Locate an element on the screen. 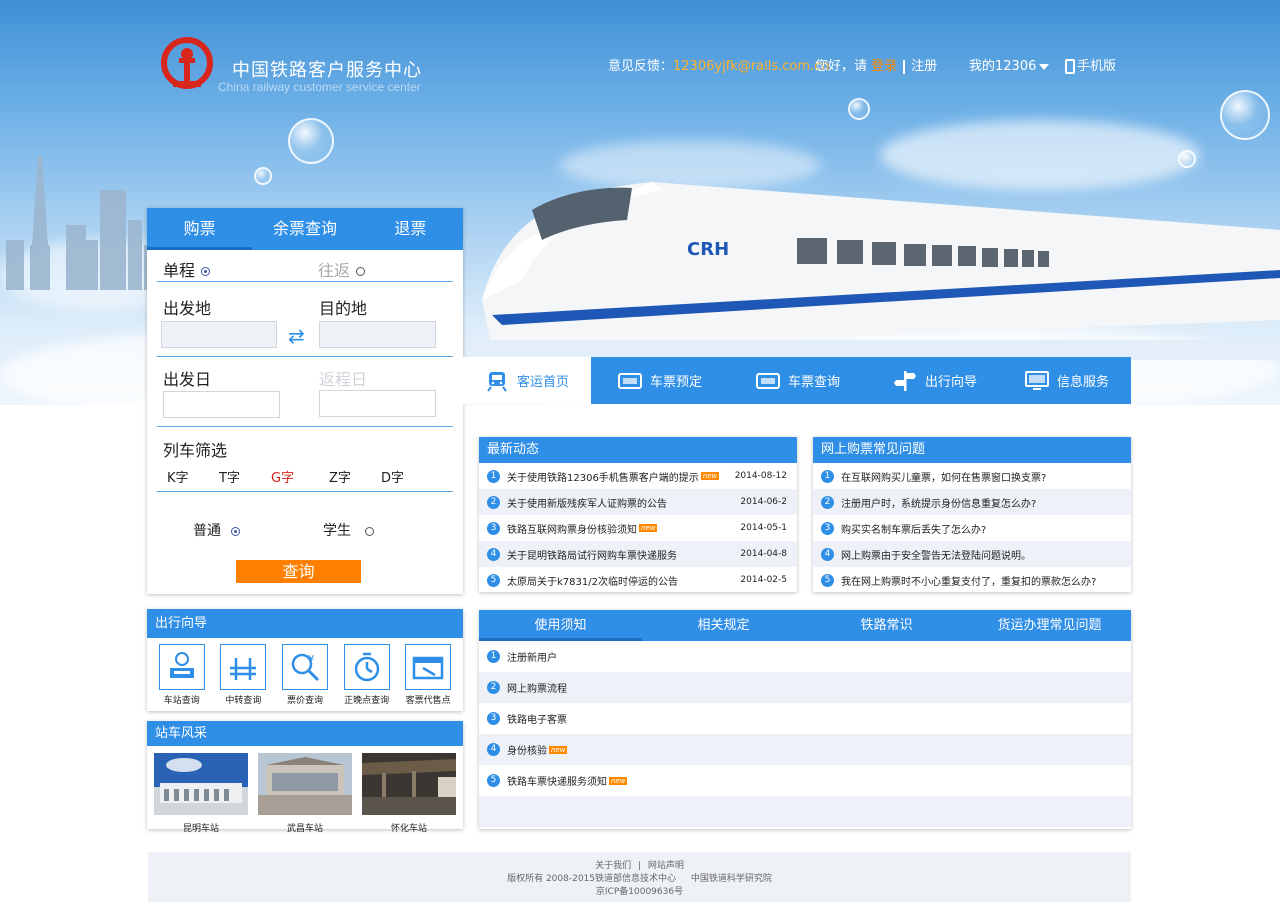  tab-refund: 退票 is located at coordinates (410, 229).